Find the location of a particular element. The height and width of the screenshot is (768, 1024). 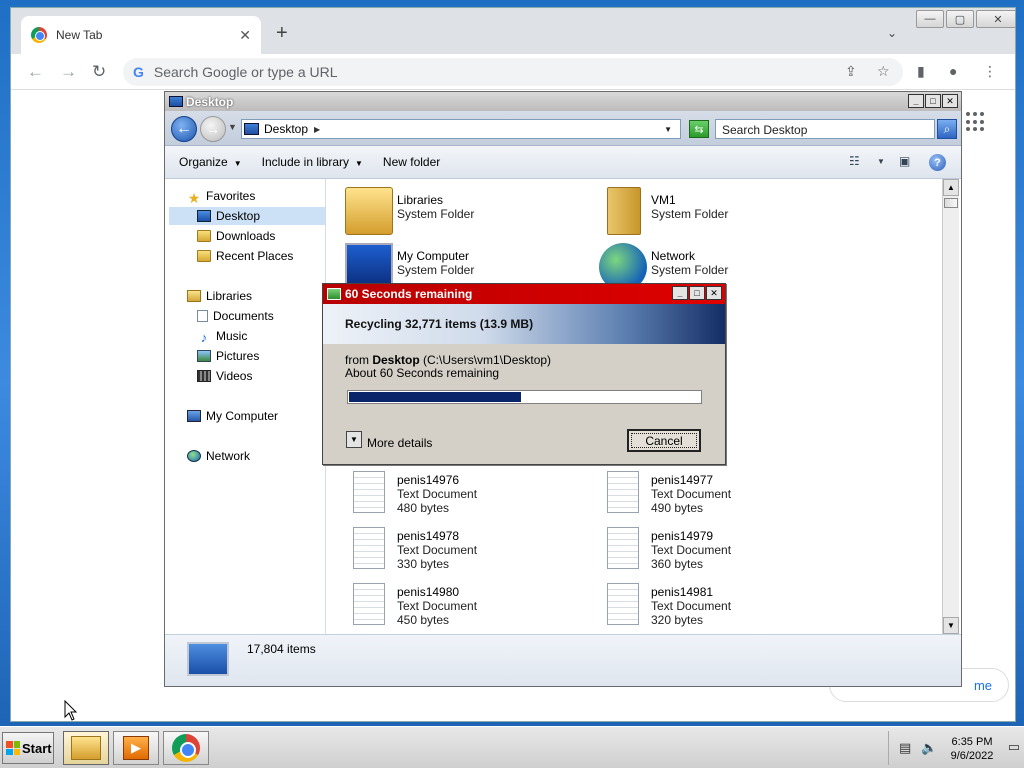

dialog-minimize-button: _ is located at coordinates (680, 293).